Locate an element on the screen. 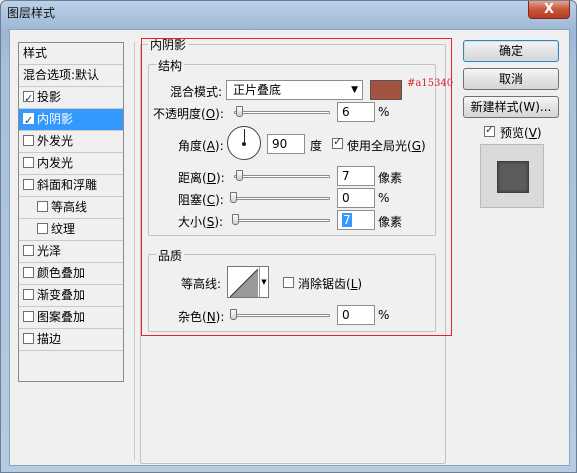 The width and height of the screenshot is (577, 473). style-item-color-overlay: 颜色叠加 is located at coordinates (71, 274).